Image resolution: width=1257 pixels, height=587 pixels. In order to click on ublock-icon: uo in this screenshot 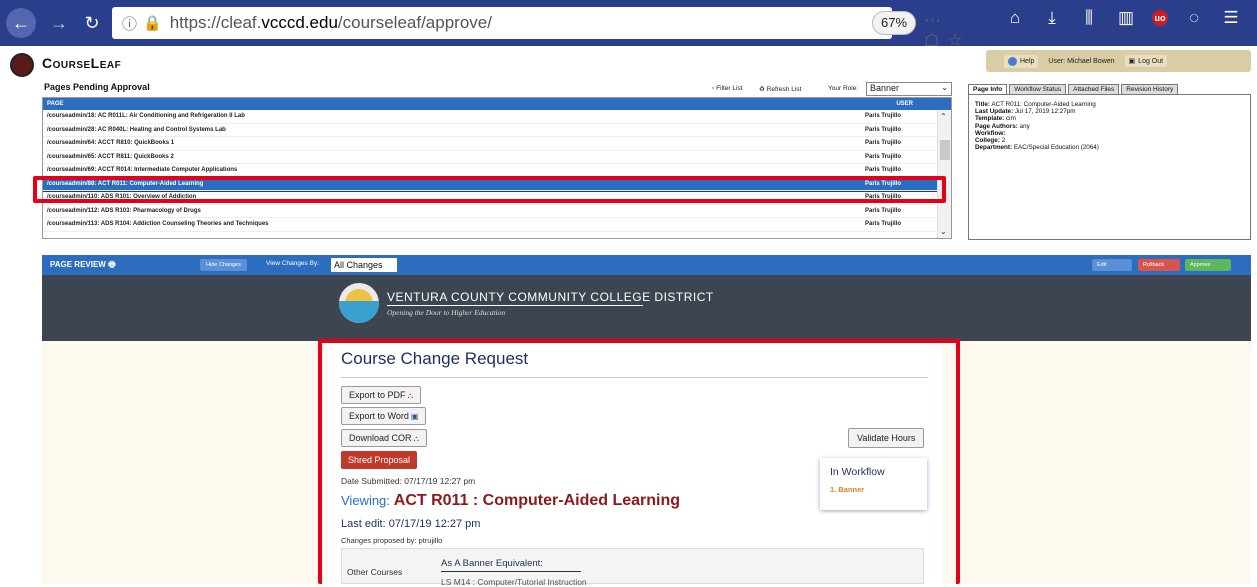, I will do `click(1160, 18)`.